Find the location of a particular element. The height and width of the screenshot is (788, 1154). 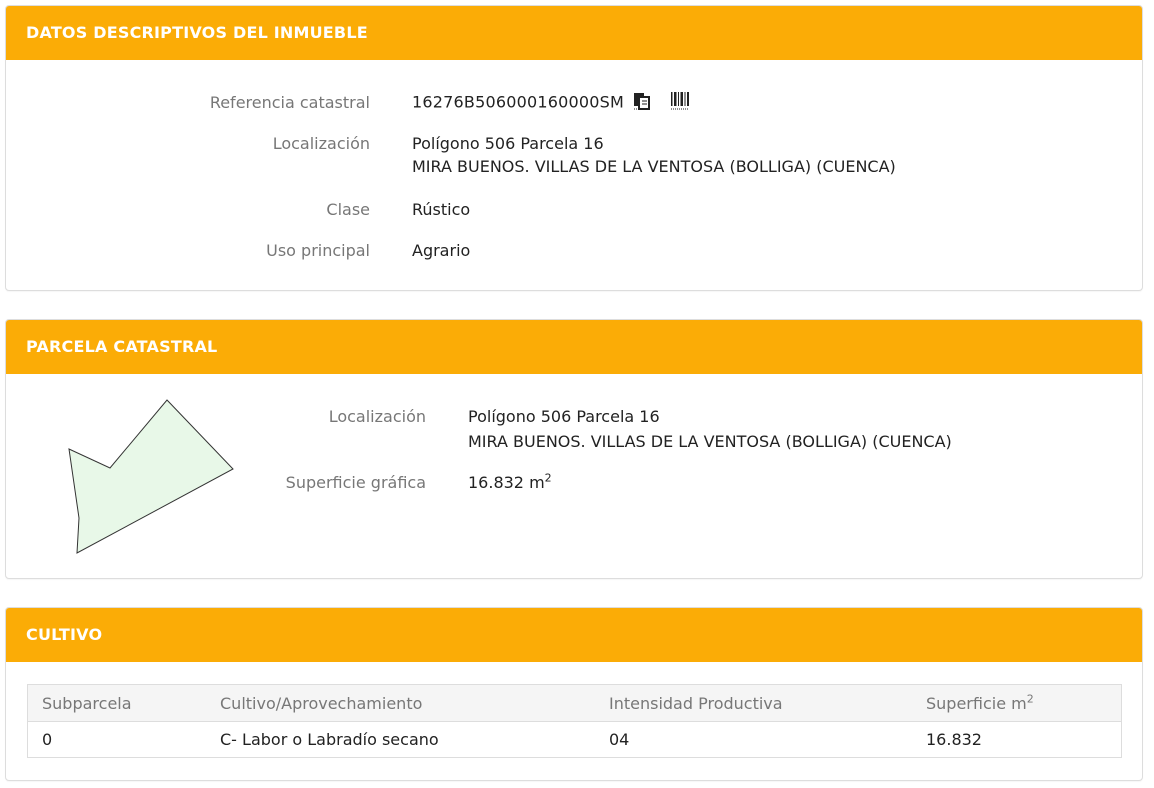

ref-catastral-text: 16276B506000160000SM is located at coordinates (518, 102).